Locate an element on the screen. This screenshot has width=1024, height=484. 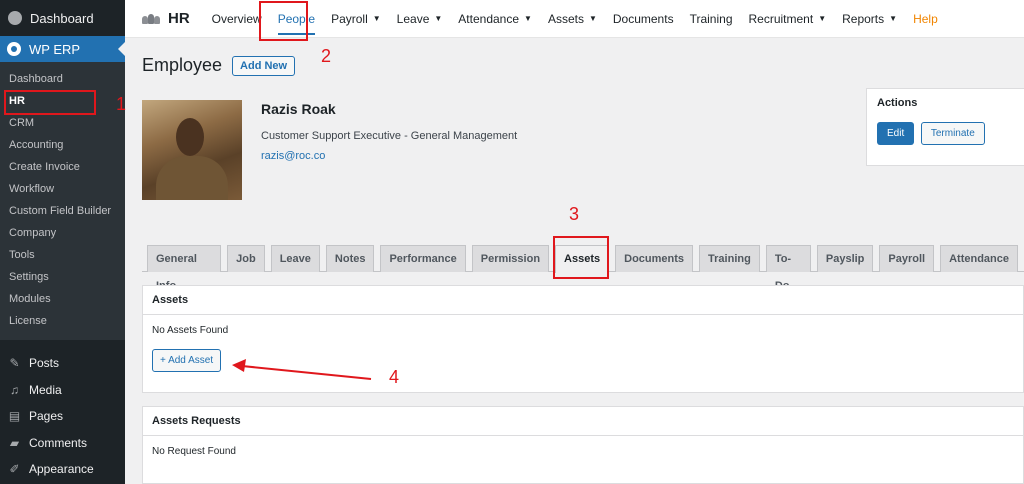
nav-payroll: Payroll ▼ is located at coordinates (356, 19).